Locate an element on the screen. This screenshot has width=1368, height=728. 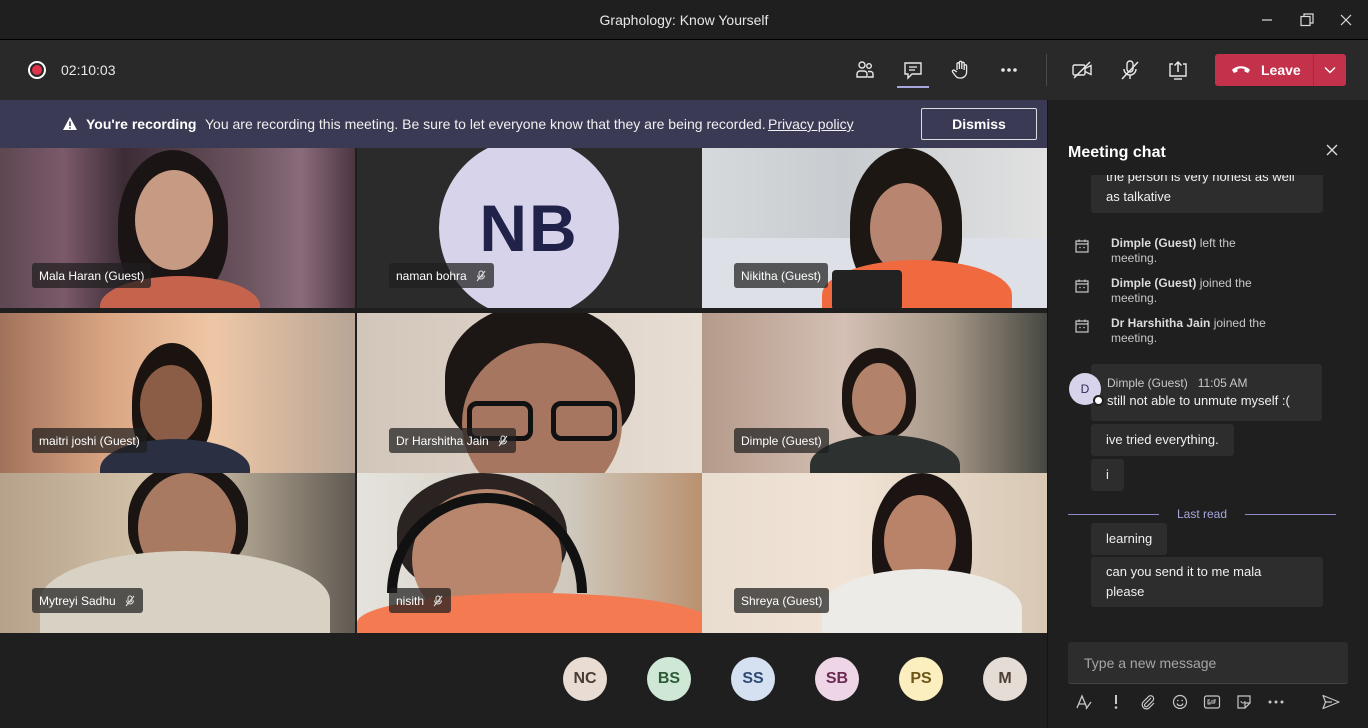
video-tile: Mytreyi Sadhu is located at coordinates (177, 553).